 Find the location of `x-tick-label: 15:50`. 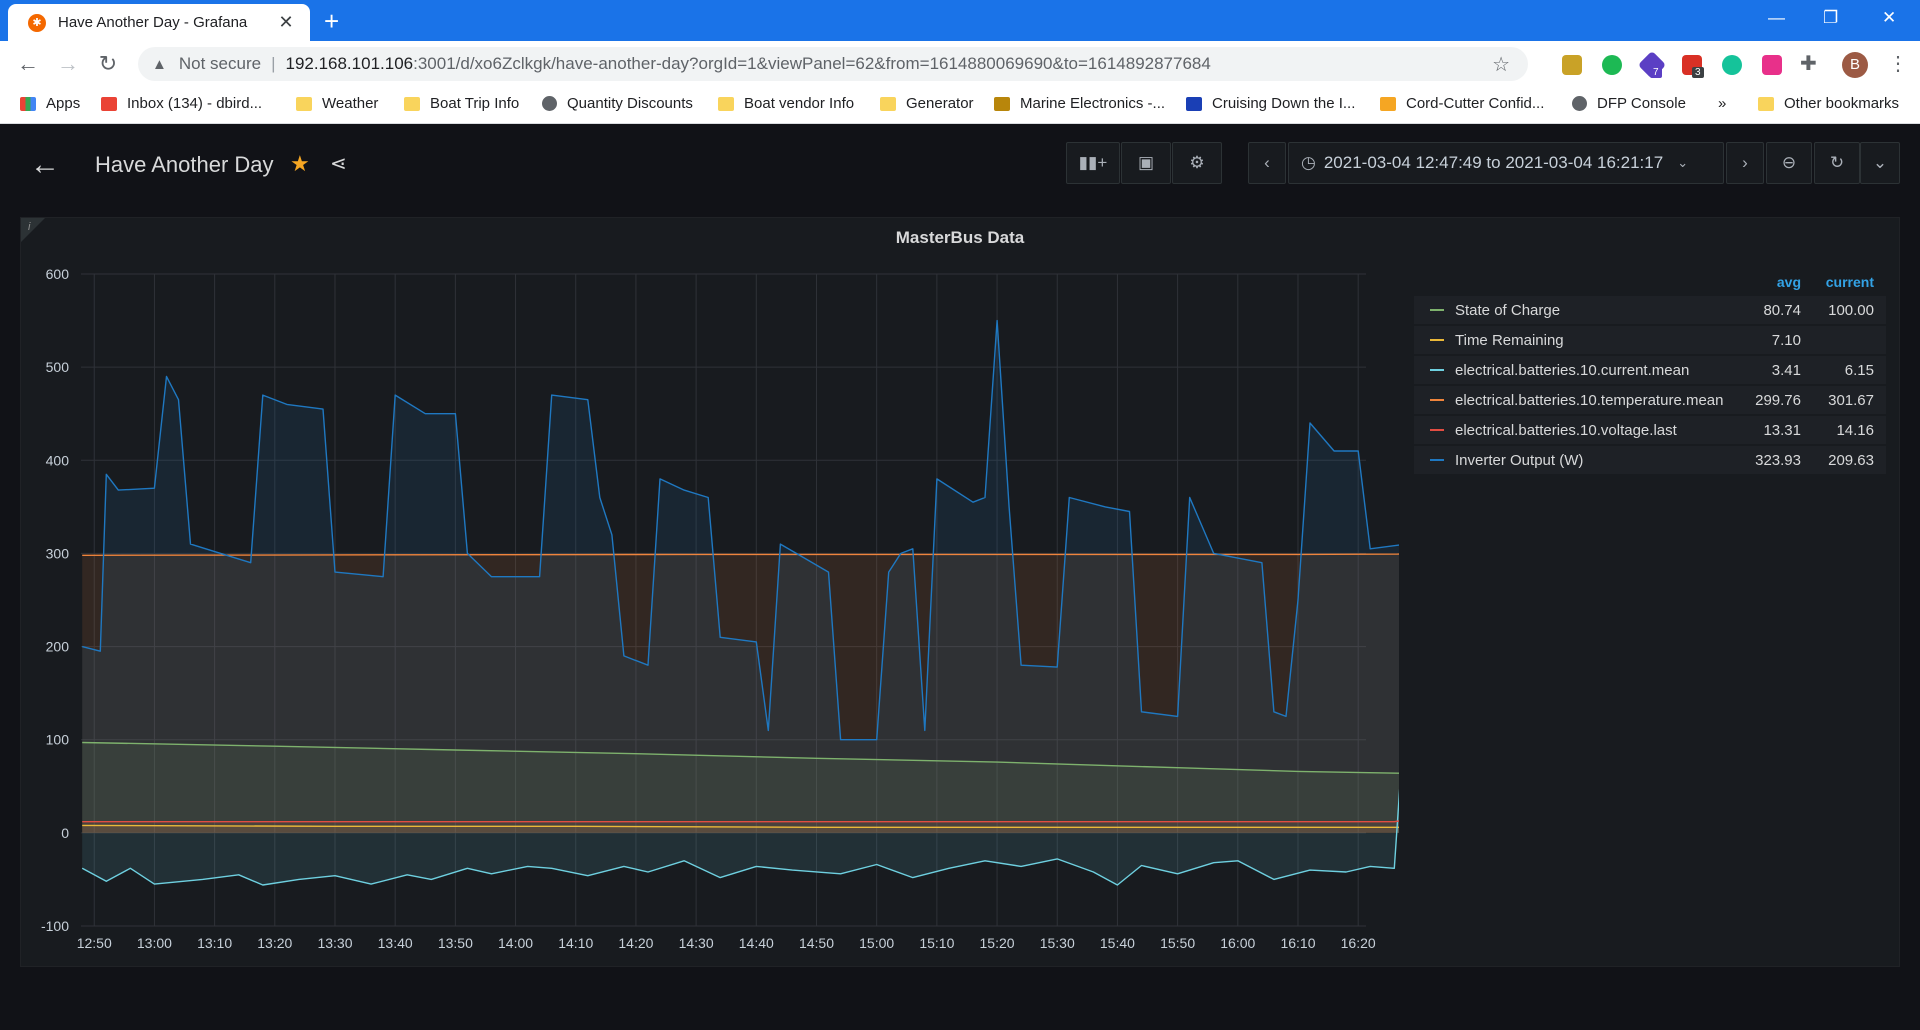

x-tick-label: 15:50 is located at coordinates (1177, 943).